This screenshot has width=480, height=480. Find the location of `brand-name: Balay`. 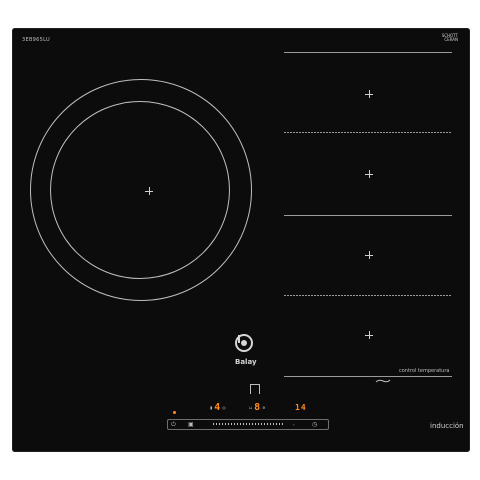

brand-name: Balay is located at coordinates (246, 362).